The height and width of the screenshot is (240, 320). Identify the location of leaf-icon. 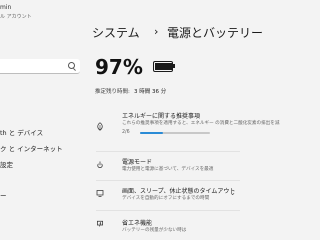
(100, 126).